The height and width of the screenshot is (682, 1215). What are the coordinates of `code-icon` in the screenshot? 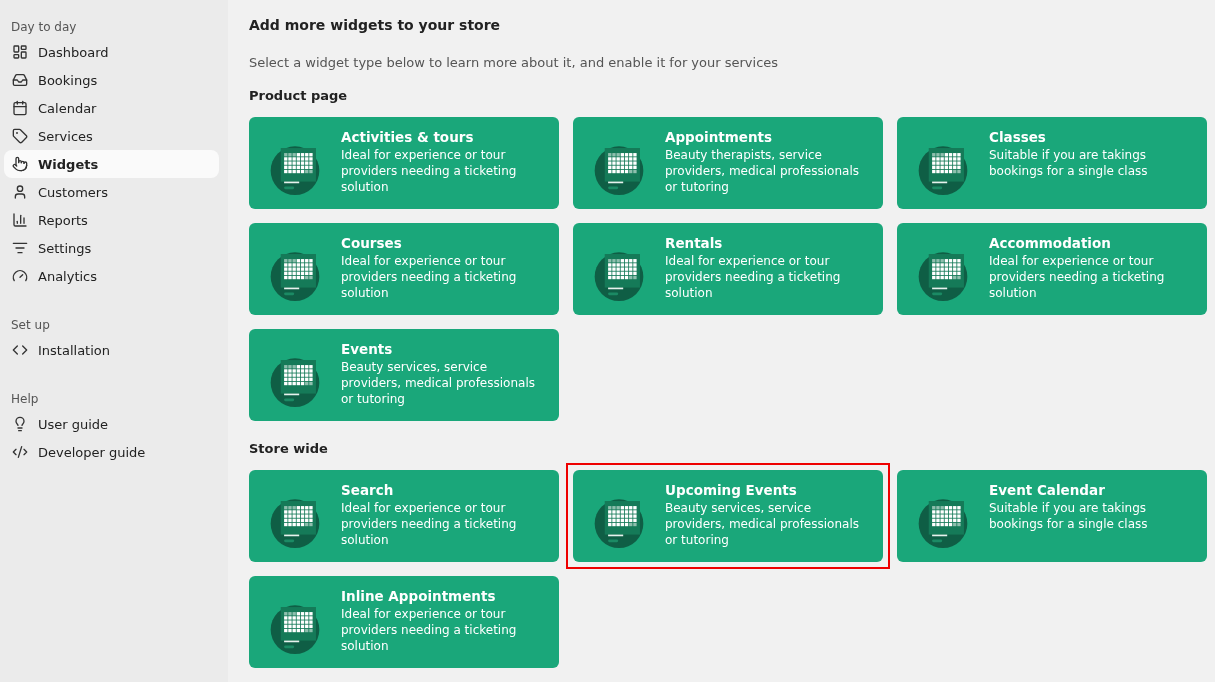 It's located at (20, 452).